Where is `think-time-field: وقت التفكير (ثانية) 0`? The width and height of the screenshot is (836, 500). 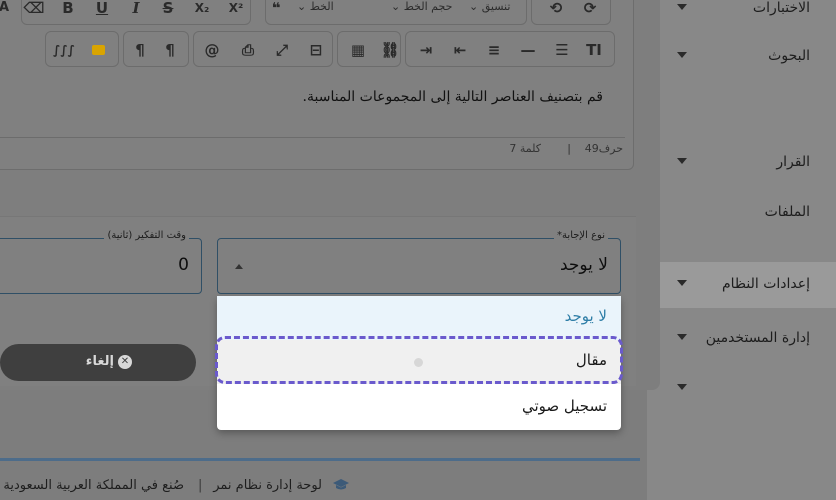
think-time-field: وقت التفكير (ثانية) 0 is located at coordinates (101, 262).